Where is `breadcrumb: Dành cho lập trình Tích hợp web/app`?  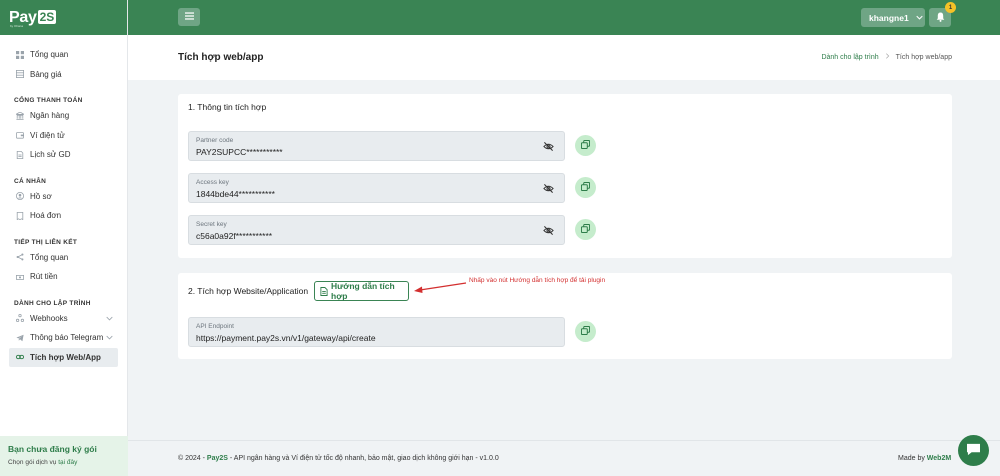
breadcrumb: Dành cho lập trình Tích hợp web/app is located at coordinates (886, 57).